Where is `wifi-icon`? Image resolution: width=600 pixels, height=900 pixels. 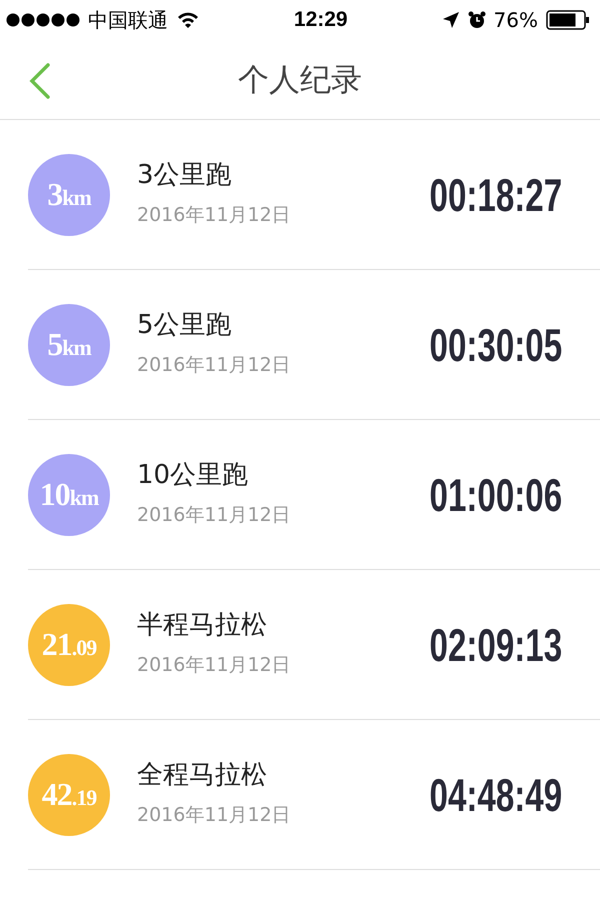 wifi-icon is located at coordinates (188, 20).